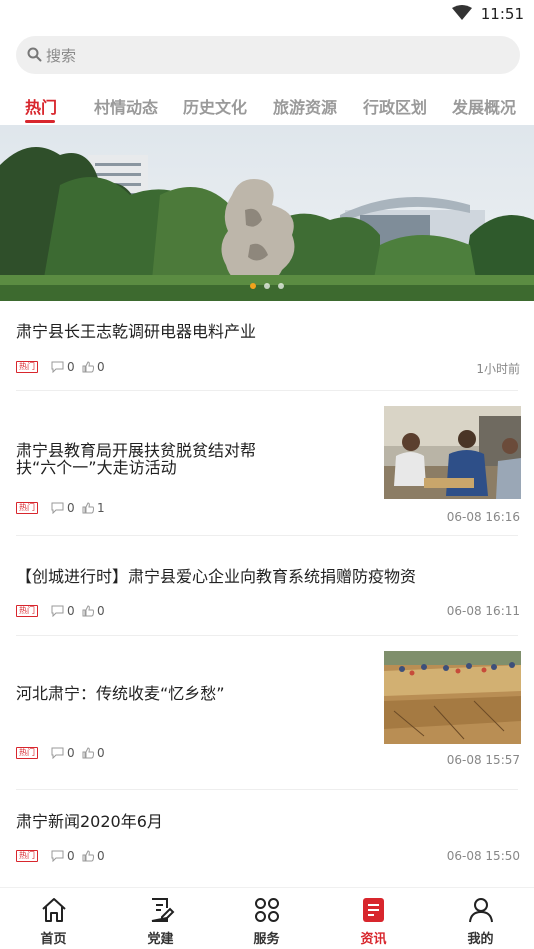 Image resolution: width=534 pixels, height=949 pixels. Describe the element at coordinates (462, 12) in the screenshot. I see `wifi-icon` at that location.